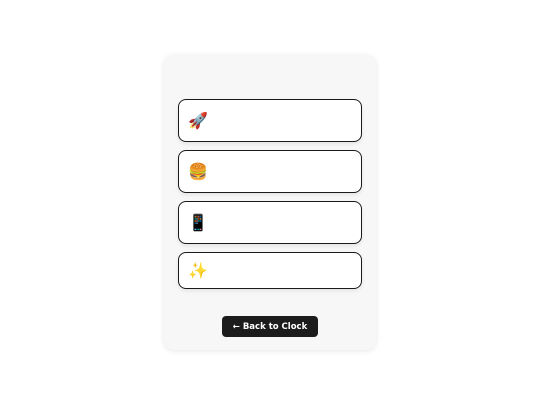 The image size is (540, 405). What do you see at coordinates (198, 171) in the screenshot?
I see `burger-icon: 🍔` at bounding box center [198, 171].